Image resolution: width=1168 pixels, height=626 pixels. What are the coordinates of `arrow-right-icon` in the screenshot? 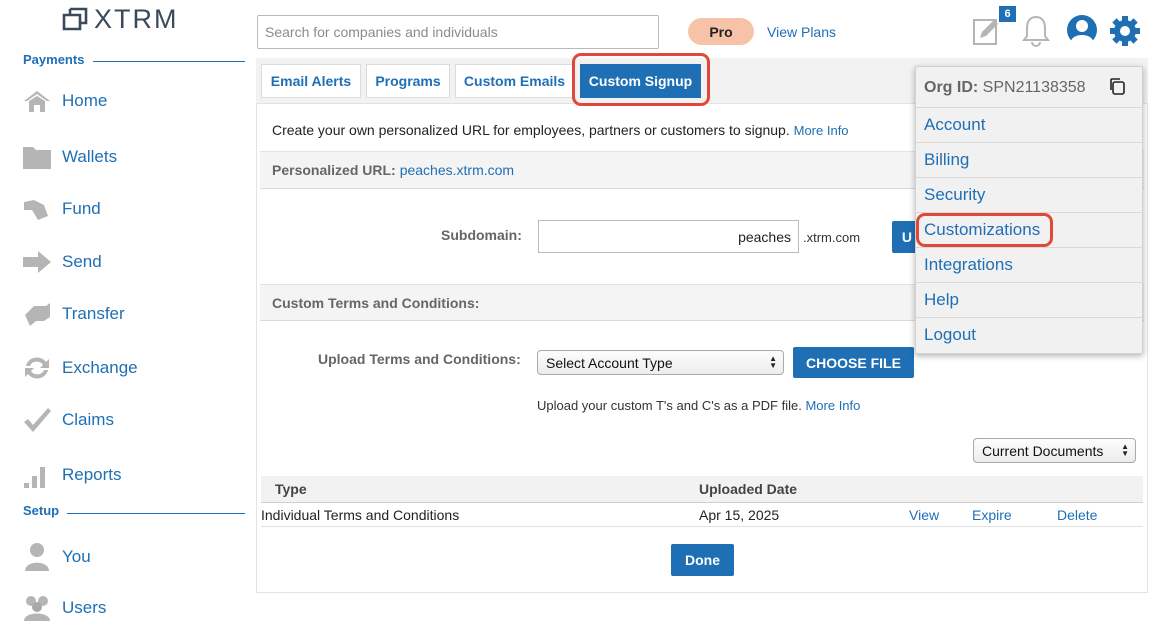 It's located at (37, 262).